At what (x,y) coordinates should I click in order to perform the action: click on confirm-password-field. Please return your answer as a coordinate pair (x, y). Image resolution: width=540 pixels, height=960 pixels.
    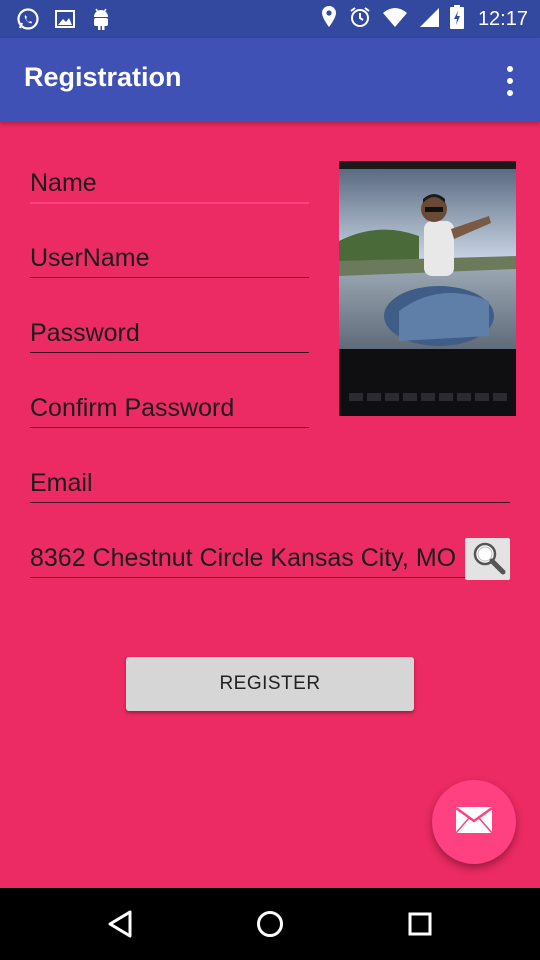
    Looking at the image, I should click on (169, 408).